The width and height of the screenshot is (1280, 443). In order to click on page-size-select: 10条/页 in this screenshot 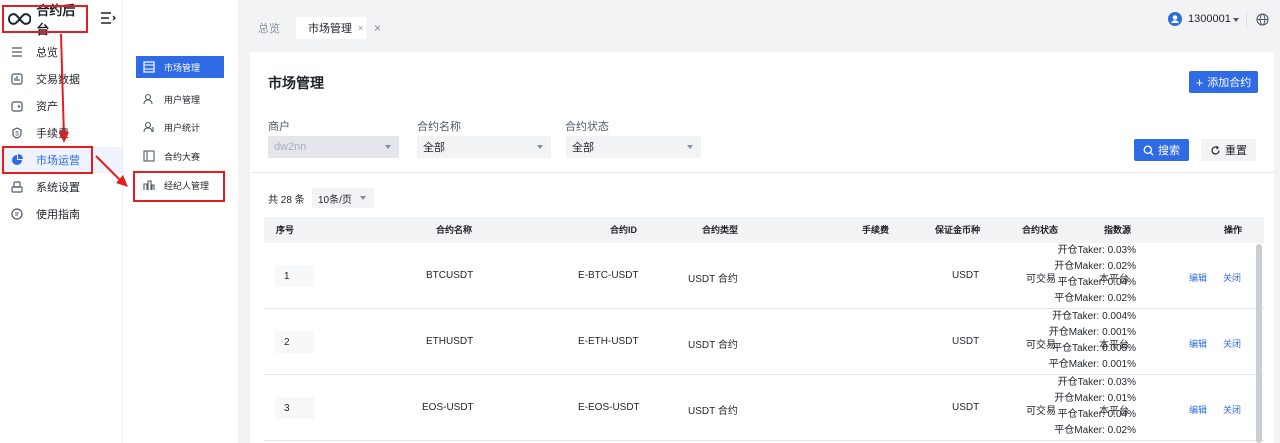, I will do `click(343, 198)`.